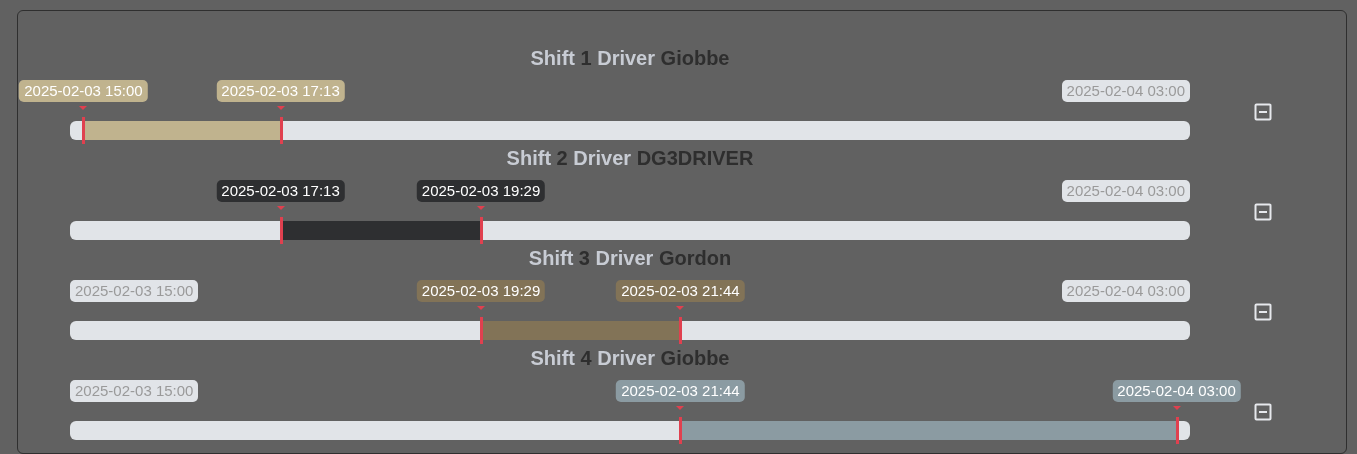 The image size is (1357, 454). What do you see at coordinates (83, 91) in the screenshot?
I see `time-label: 2025-02-03 15:00` at bounding box center [83, 91].